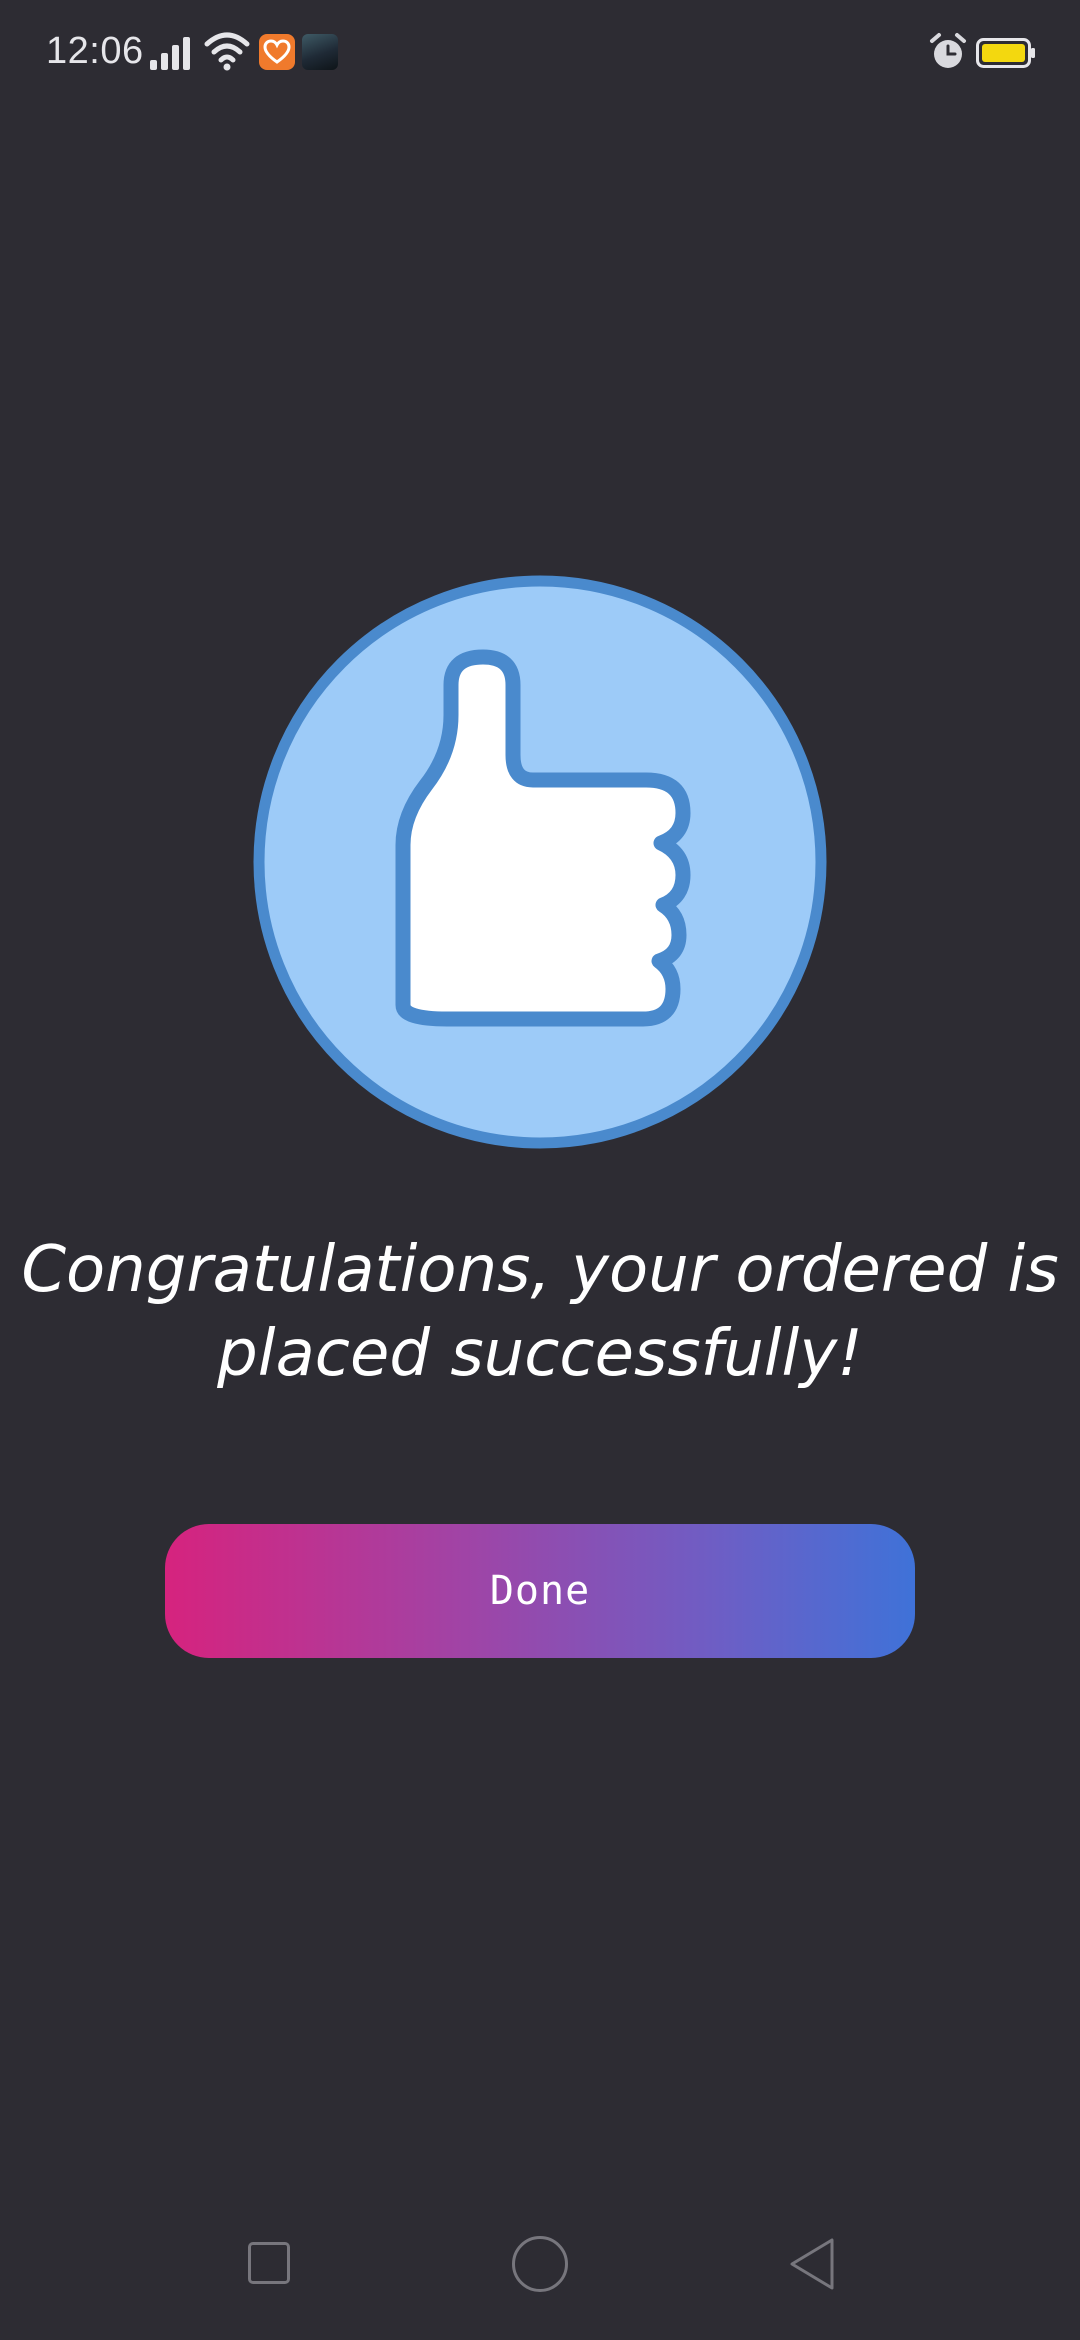 This screenshot has width=1080, height=2340. What do you see at coordinates (95, 51) in the screenshot?
I see `status-time: 12:06` at bounding box center [95, 51].